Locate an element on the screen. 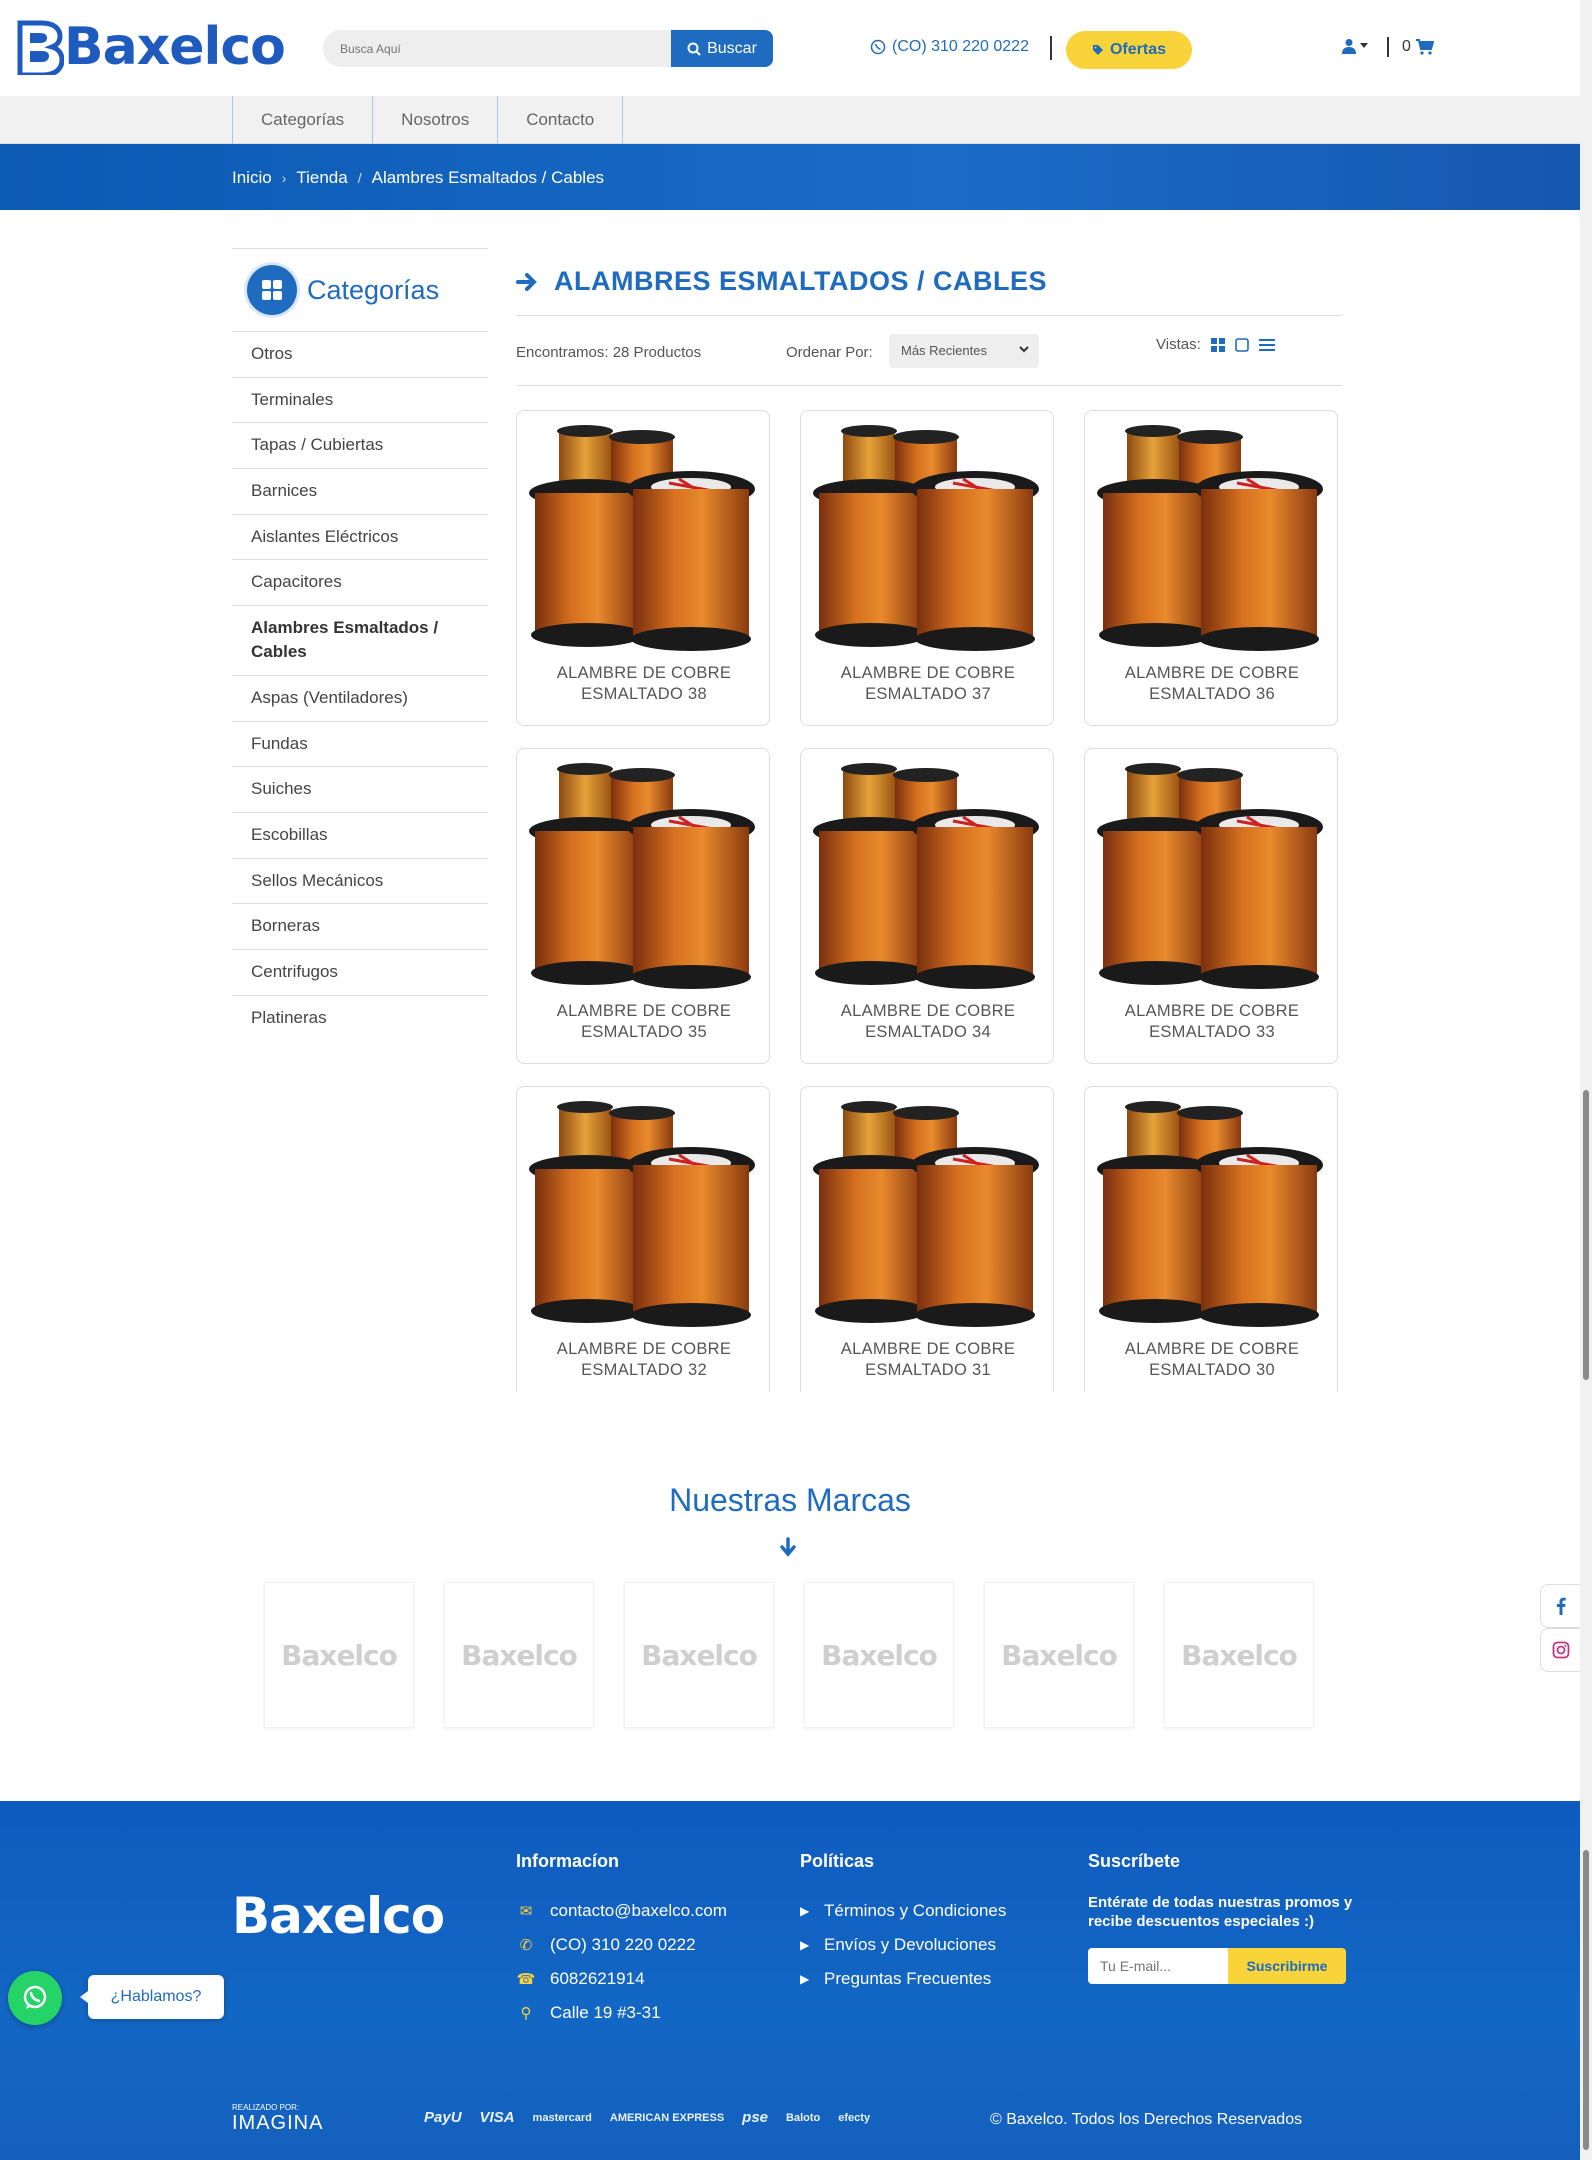  user-menu is located at coordinates (1355, 46).